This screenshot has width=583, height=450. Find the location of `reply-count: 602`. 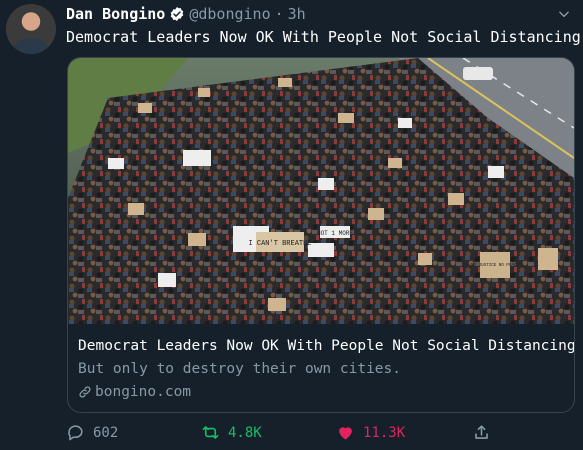

reply-count: 602 is located at coordinates (106, 432).